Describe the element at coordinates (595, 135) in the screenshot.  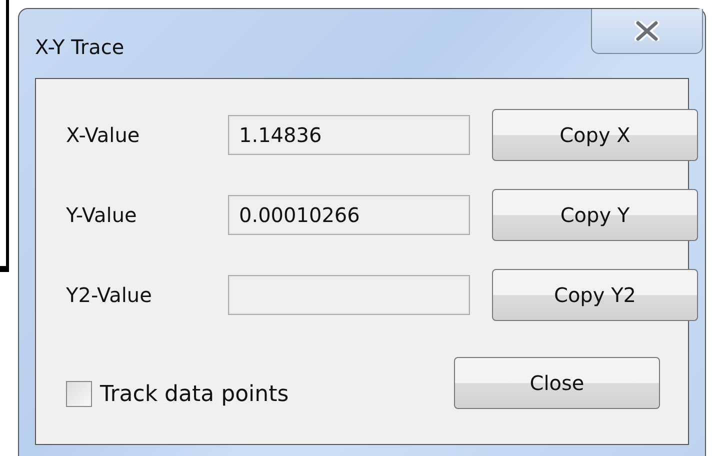
I see `copy-button: Copy X` at that location.